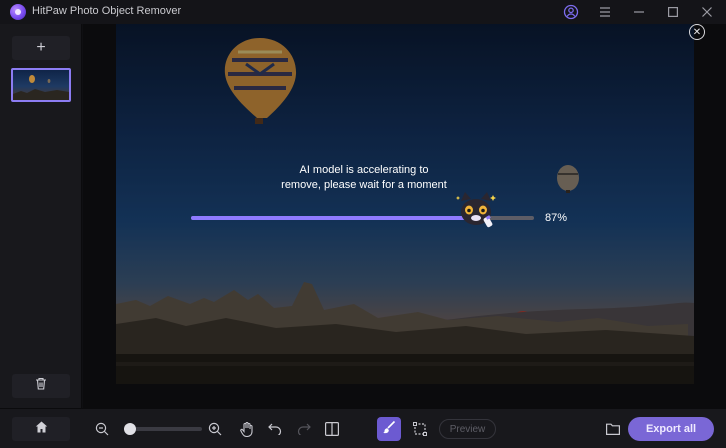 The height and width of the screenshot is (448, 726). I want to click on trash-icon, so click(41, 386).